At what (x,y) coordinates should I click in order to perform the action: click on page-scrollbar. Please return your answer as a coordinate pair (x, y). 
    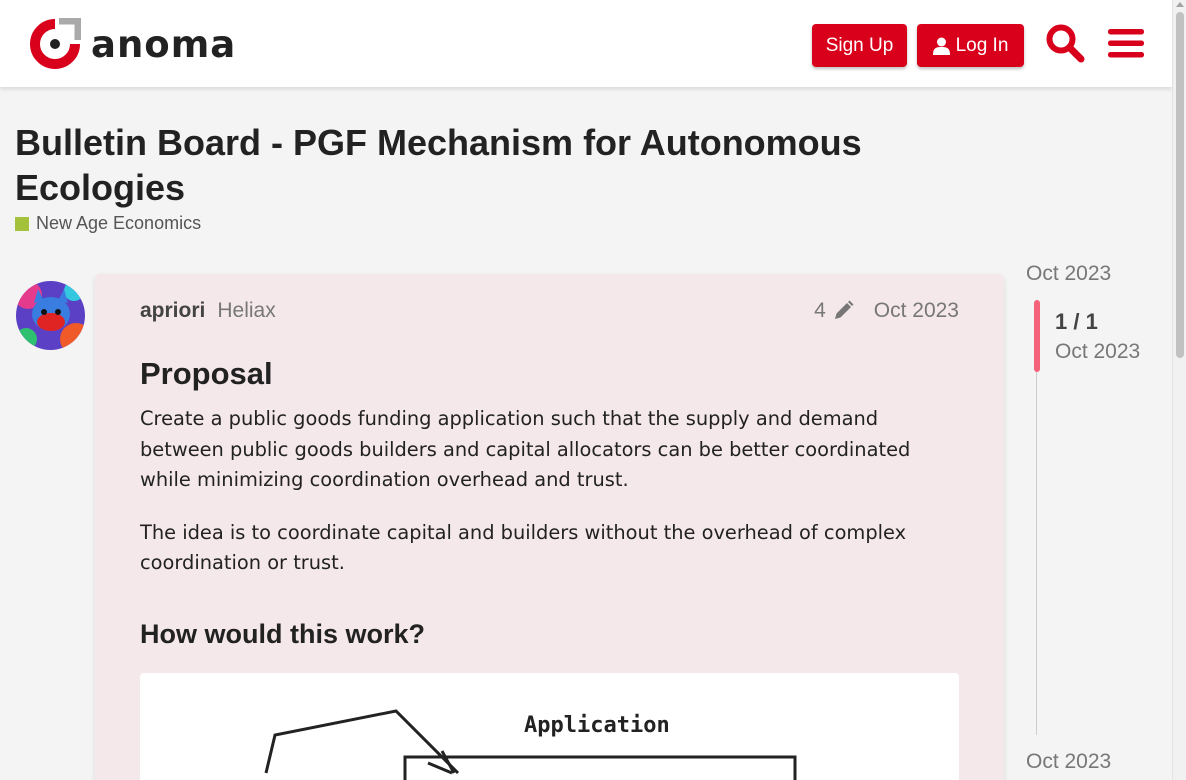
    Looking at the image, I should click on (1179, 390).